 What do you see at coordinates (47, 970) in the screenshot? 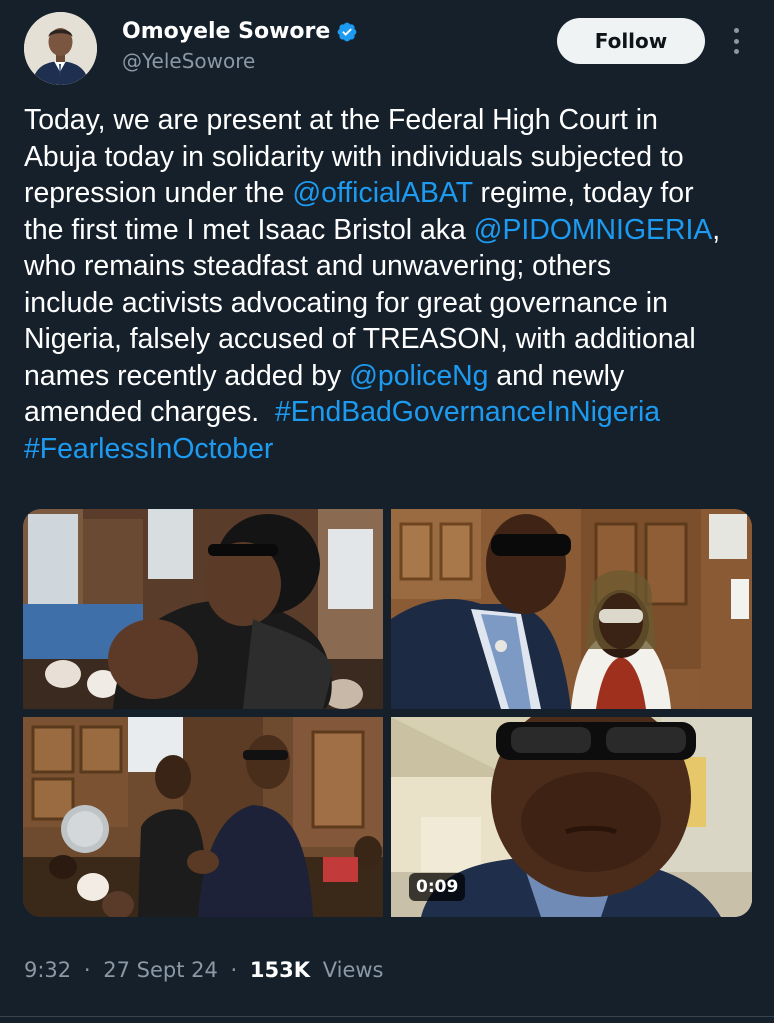
I see `tweet-time: 9:32` at bounding box center [47, 970].